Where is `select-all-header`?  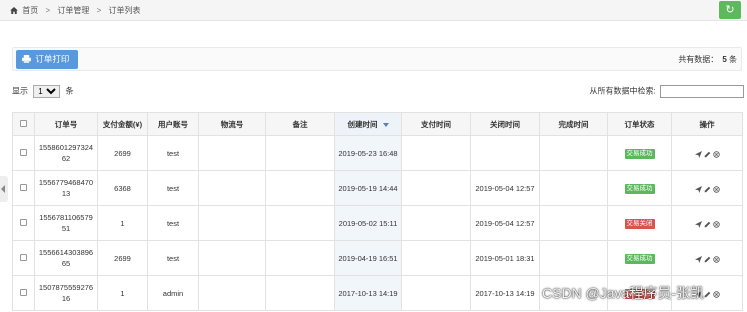 select-all-header is located at coordinates (23, 124).